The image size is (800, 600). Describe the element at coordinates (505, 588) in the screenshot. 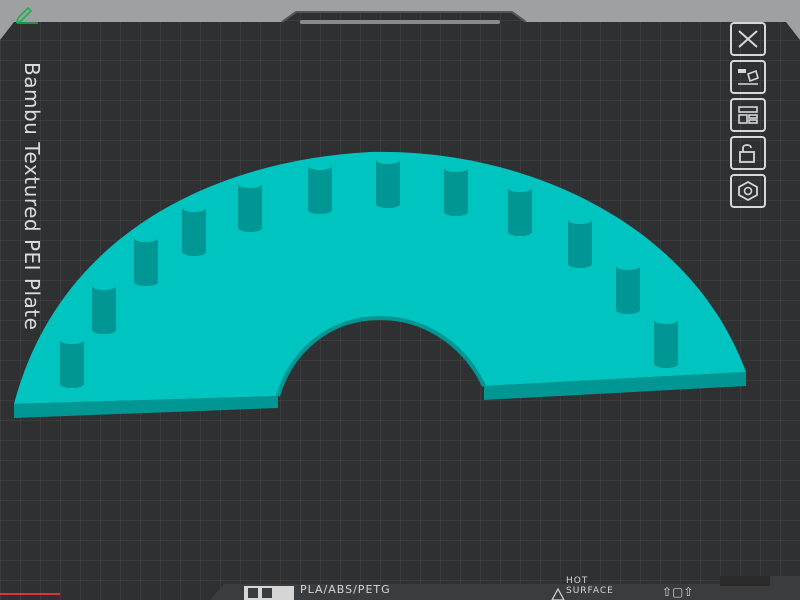

I see `plate-bottom-strip: ⇧▢⇧` at that location.